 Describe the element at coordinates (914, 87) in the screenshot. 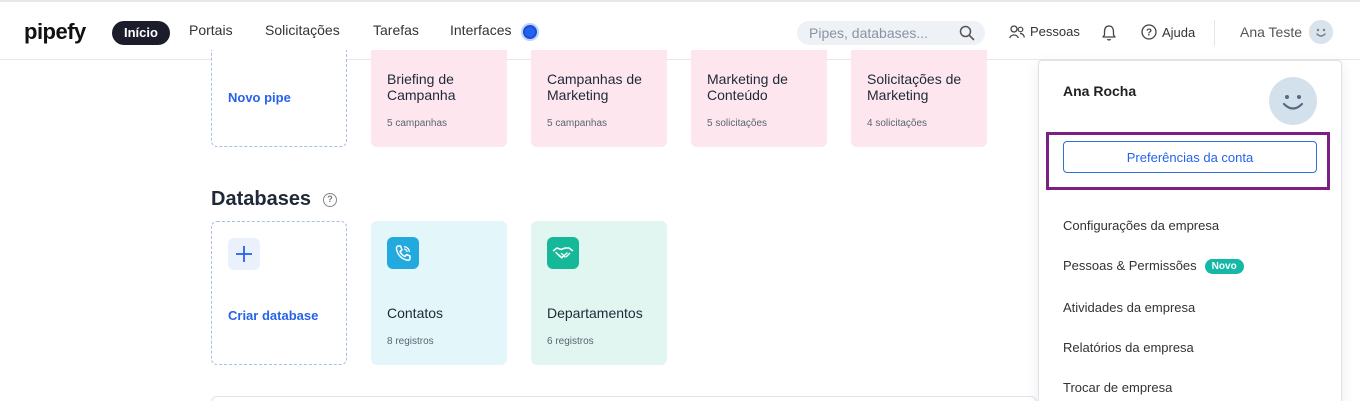

I see `pipe-card-title: Solicitações de Marketing` at that location.